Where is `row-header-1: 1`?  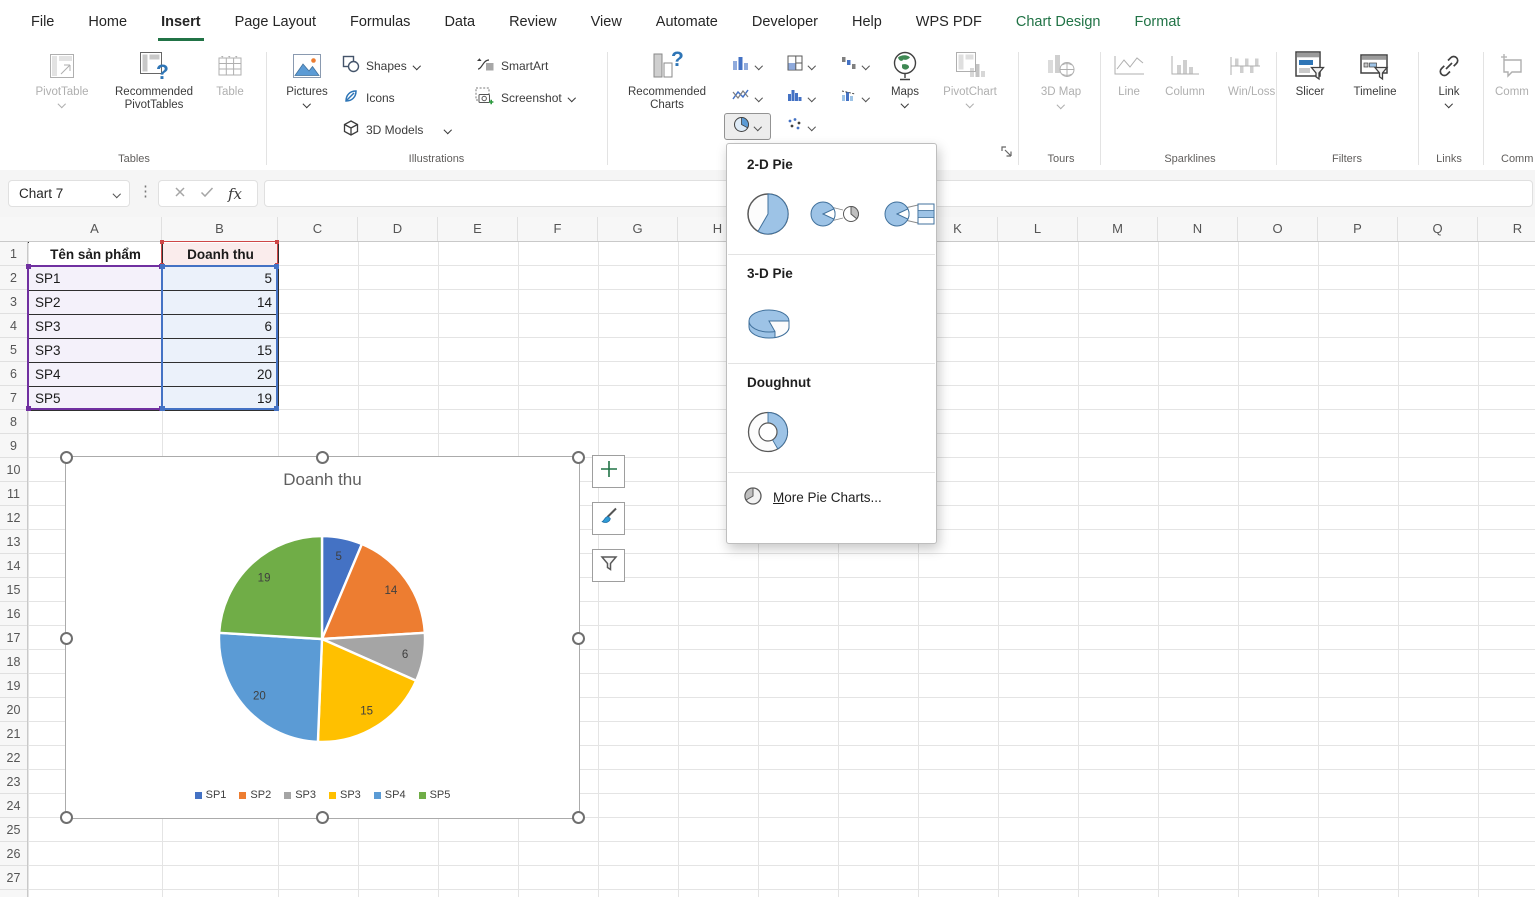 row-header-1: 1 is located at coordinates (13, 254).